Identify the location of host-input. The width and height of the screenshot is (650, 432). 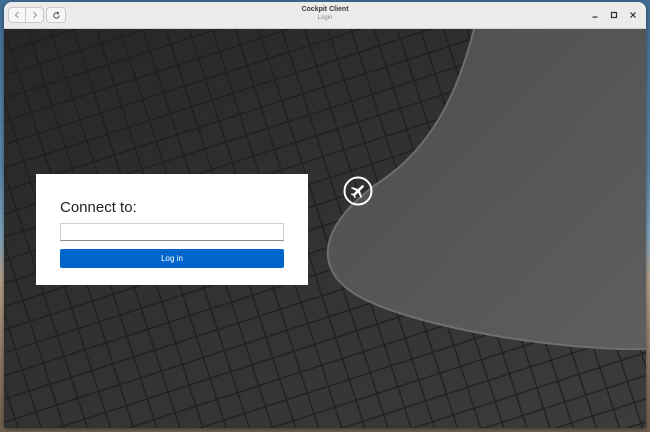
(172, 232).